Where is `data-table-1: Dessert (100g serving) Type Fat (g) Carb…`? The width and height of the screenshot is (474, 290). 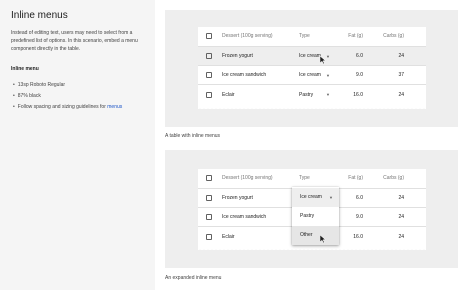 data-table-1: Dessert (100g serving) Type Fat (g) Carb… is located at coordinates (312, 68).